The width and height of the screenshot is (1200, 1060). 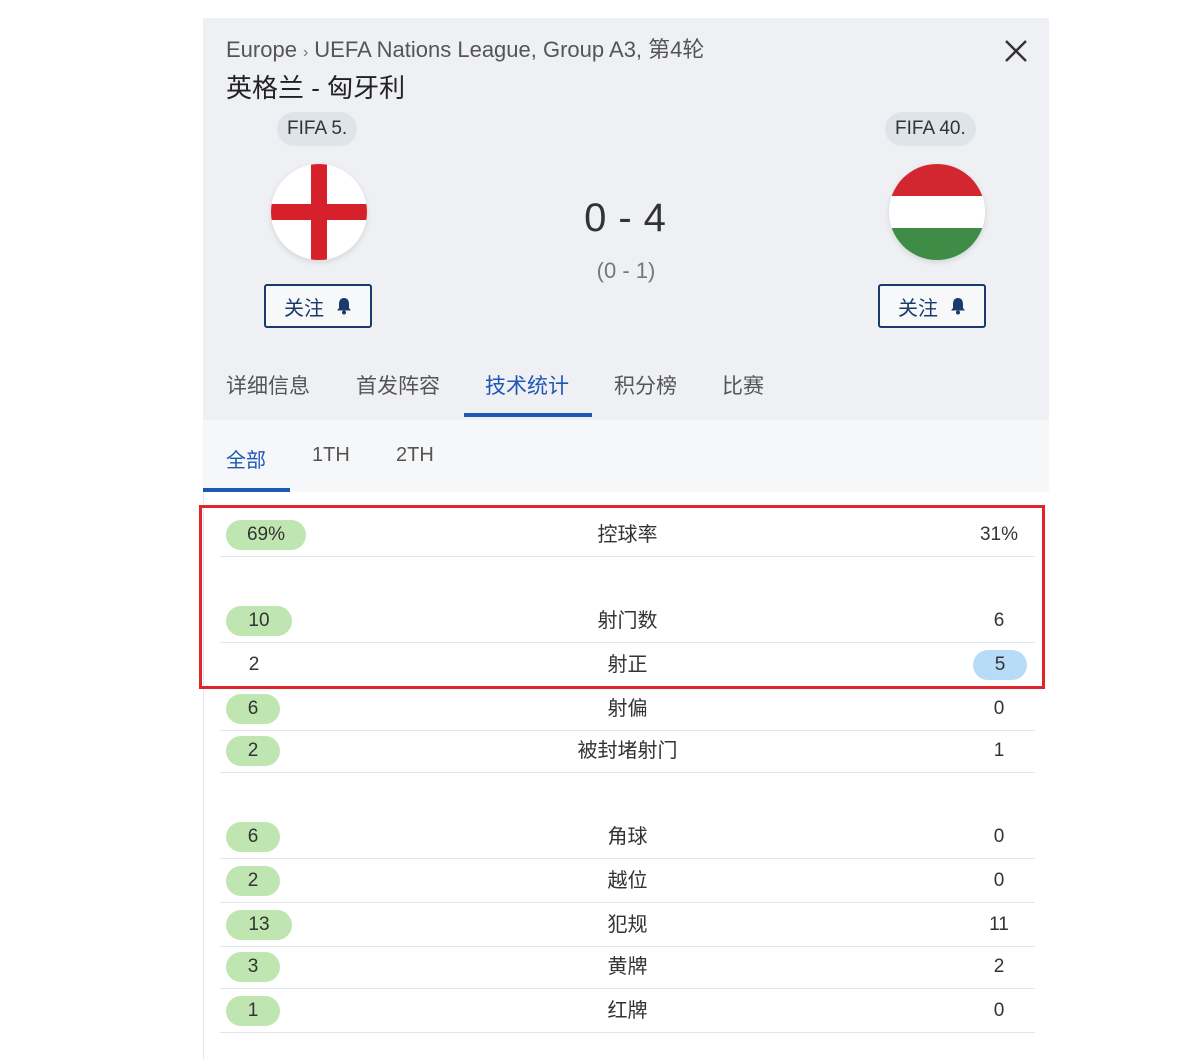 I want to click on stat-row-red-cards: 1 红牌 0, so click(x=627, y=1011).